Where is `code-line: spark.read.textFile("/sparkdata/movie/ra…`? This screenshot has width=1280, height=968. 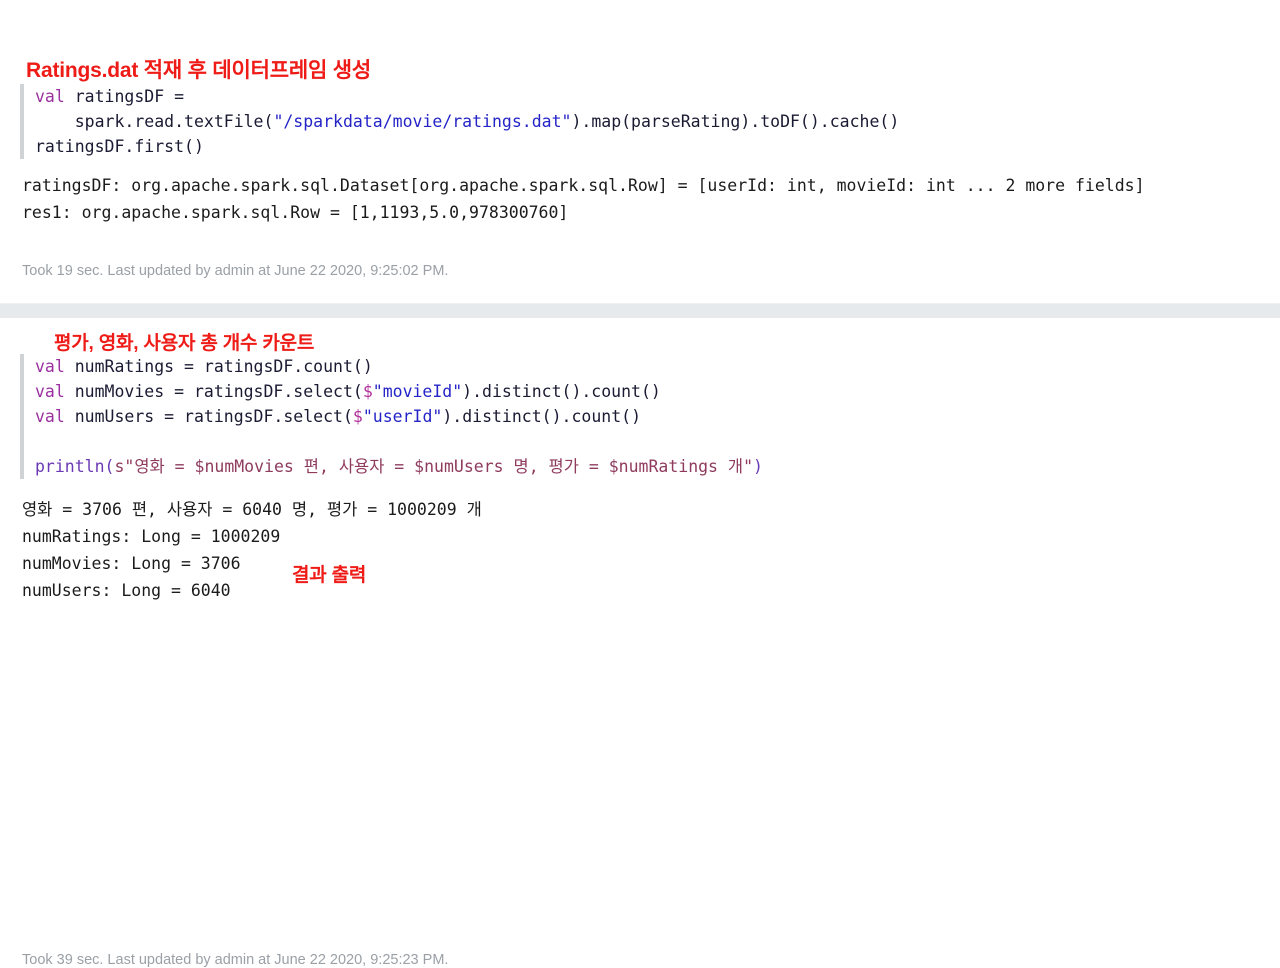
code-line: spark.read.textFile("/sparkdata/movie/ra… is located at coordinates (652, 121).